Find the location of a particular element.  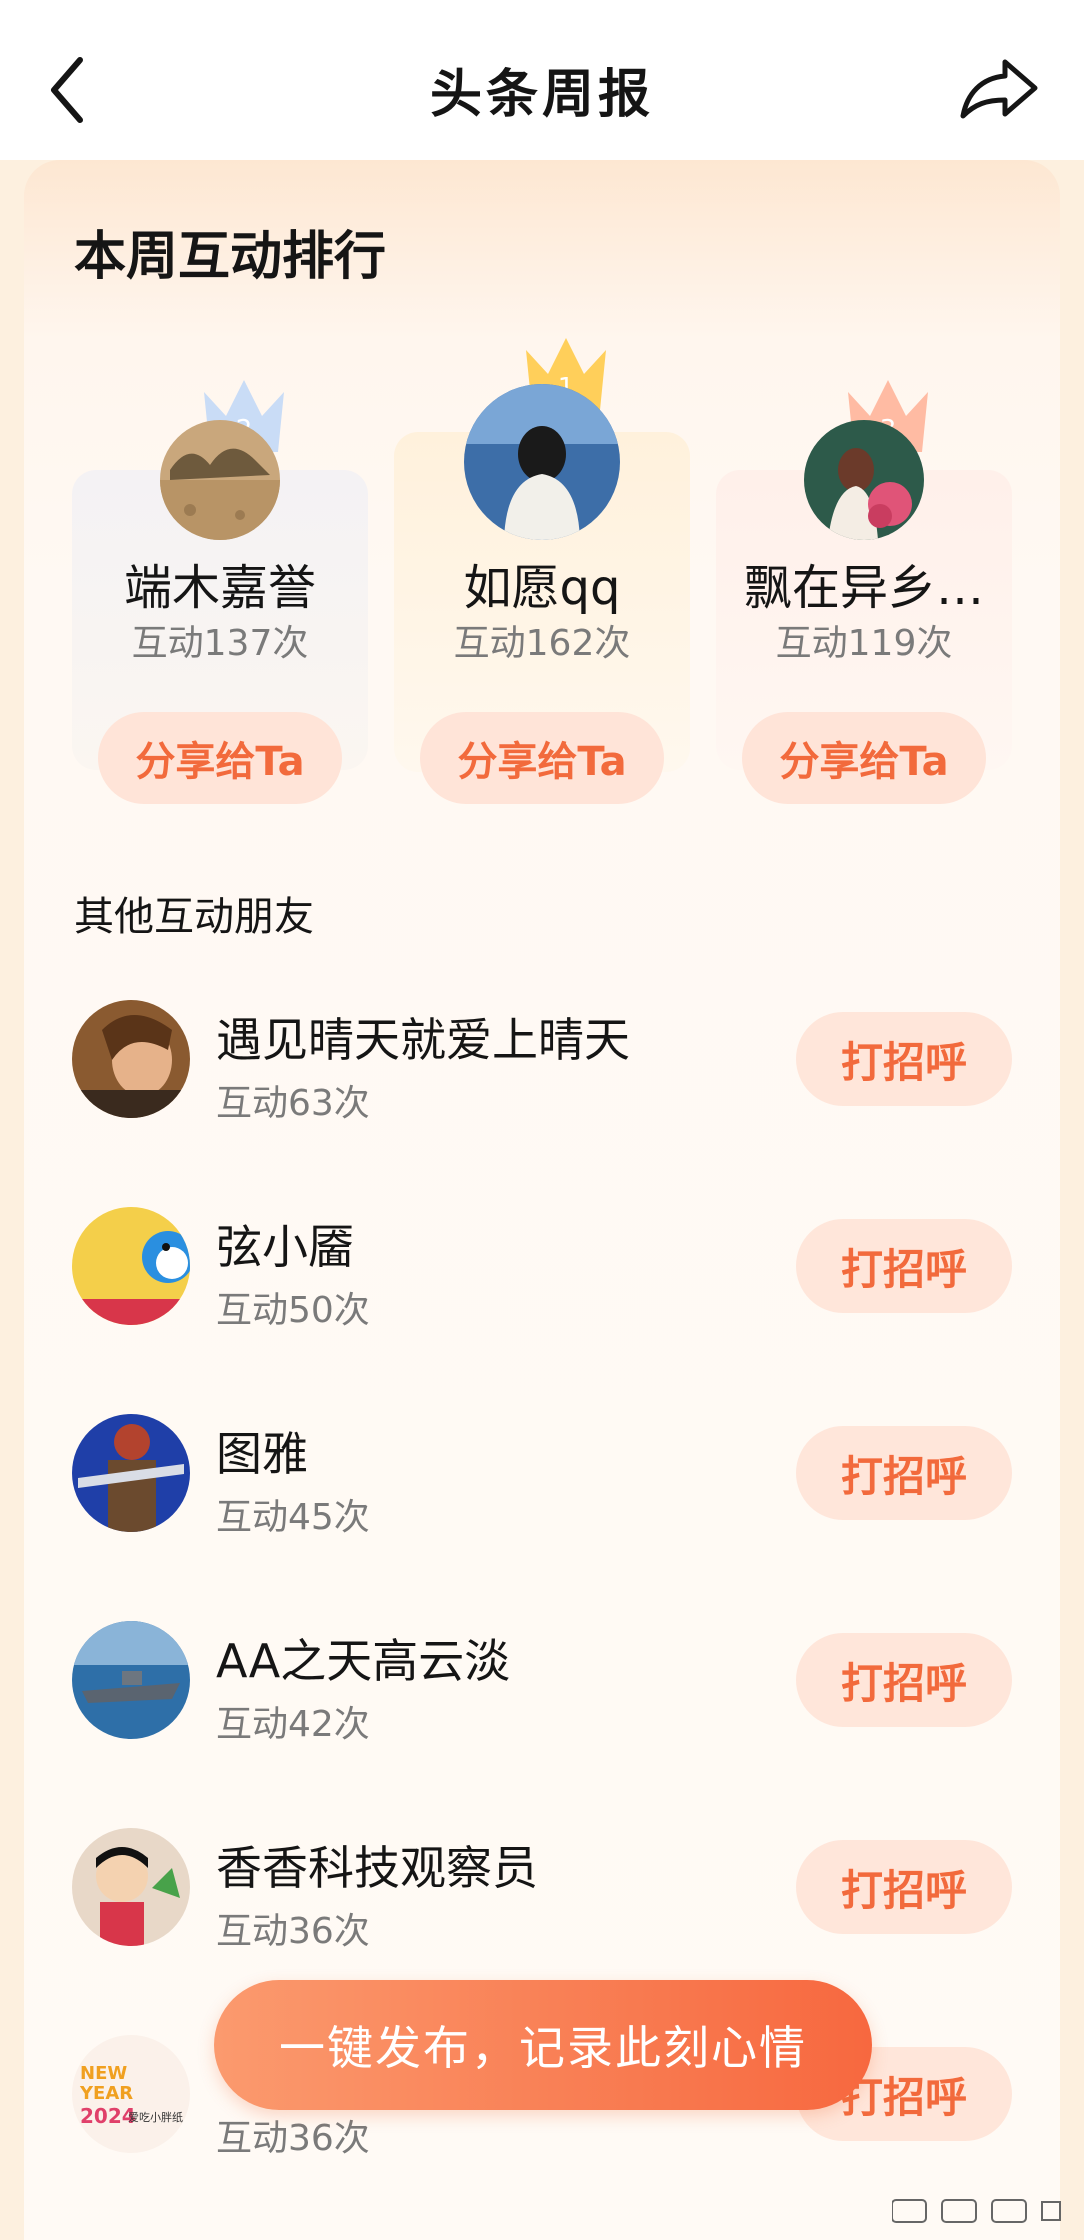

list-item: 遇见晴天就爱上晴天 互动63次 打招呼 is located at coordinates (542, 1065).